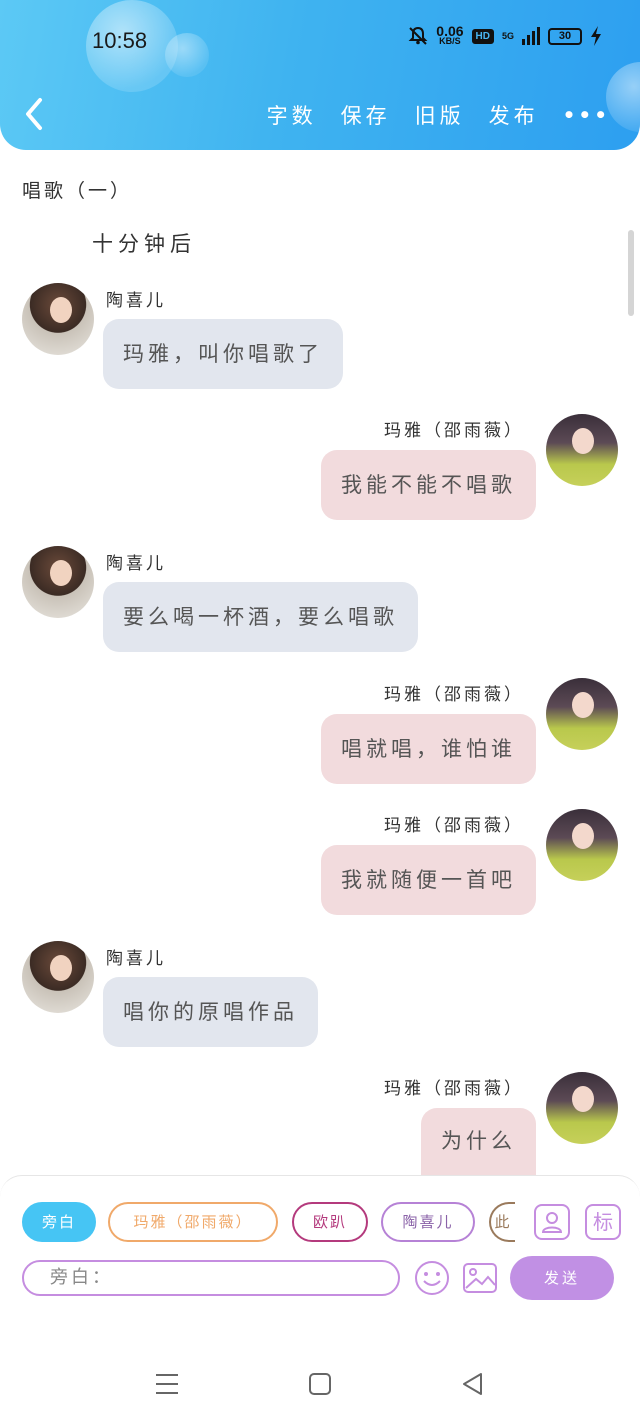  What do you see at coordinates (428, 485) in the screenshot?
I see `message-bubble: 我能不能不唱歌` at bounding box center [428, 485].